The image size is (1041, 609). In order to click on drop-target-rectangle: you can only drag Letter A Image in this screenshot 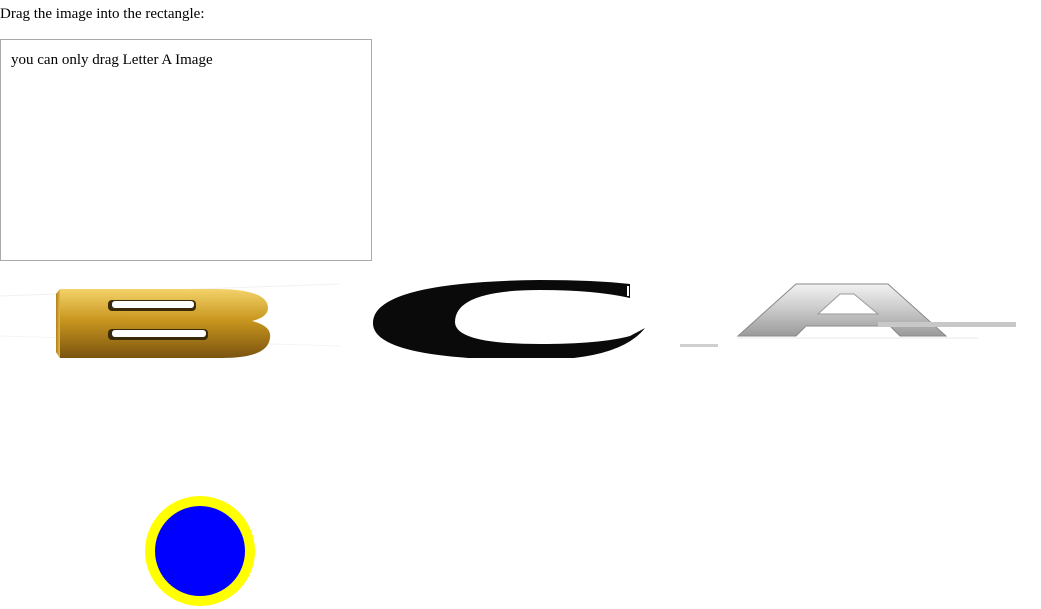, I will do `click(186, 150)`.